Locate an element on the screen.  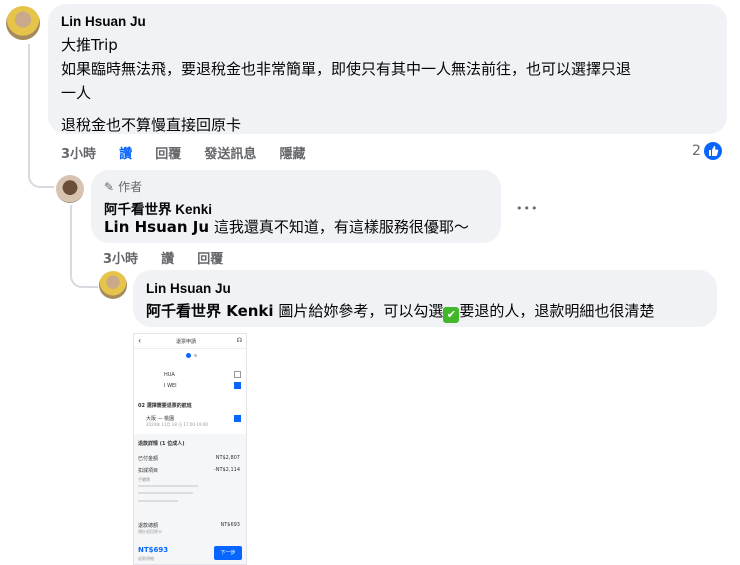
next-button: 下一步 is located at coordinates (228, 553).